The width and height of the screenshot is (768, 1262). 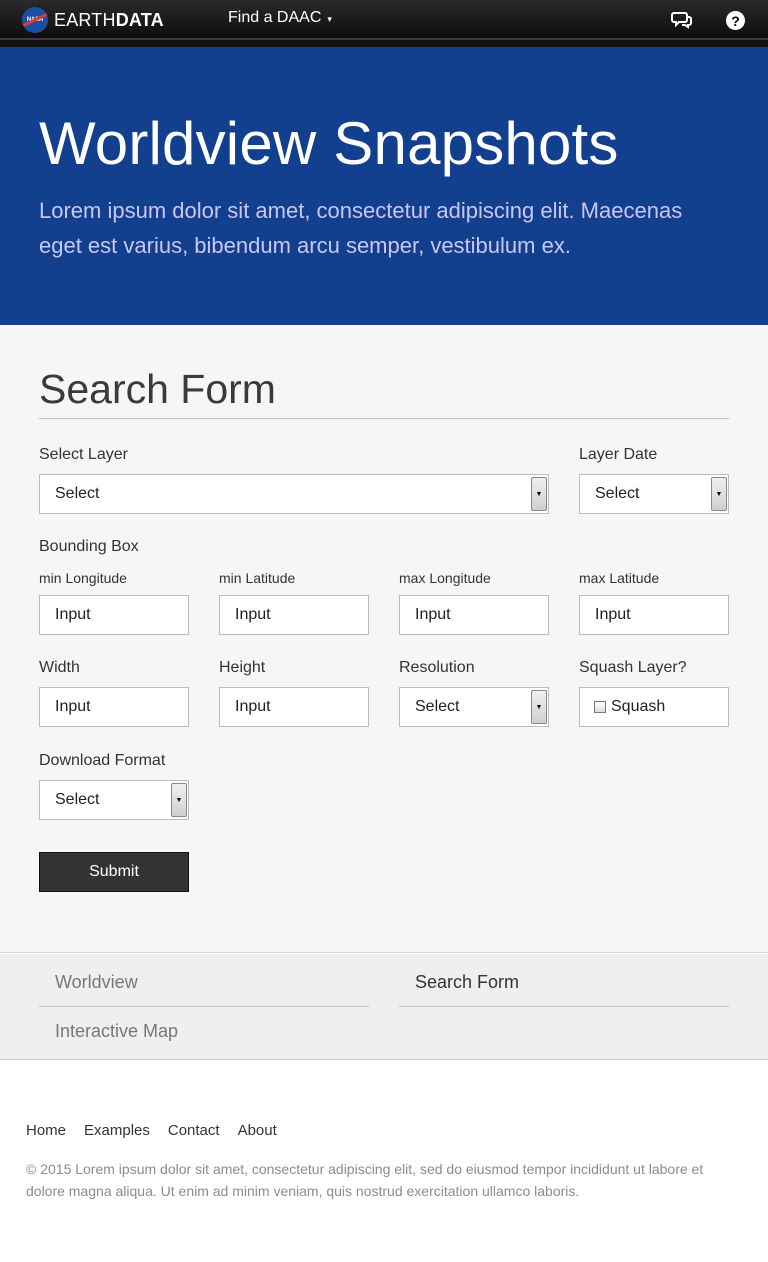 I want to click on max-latitude-input: Input, so click(x=654, y=615).